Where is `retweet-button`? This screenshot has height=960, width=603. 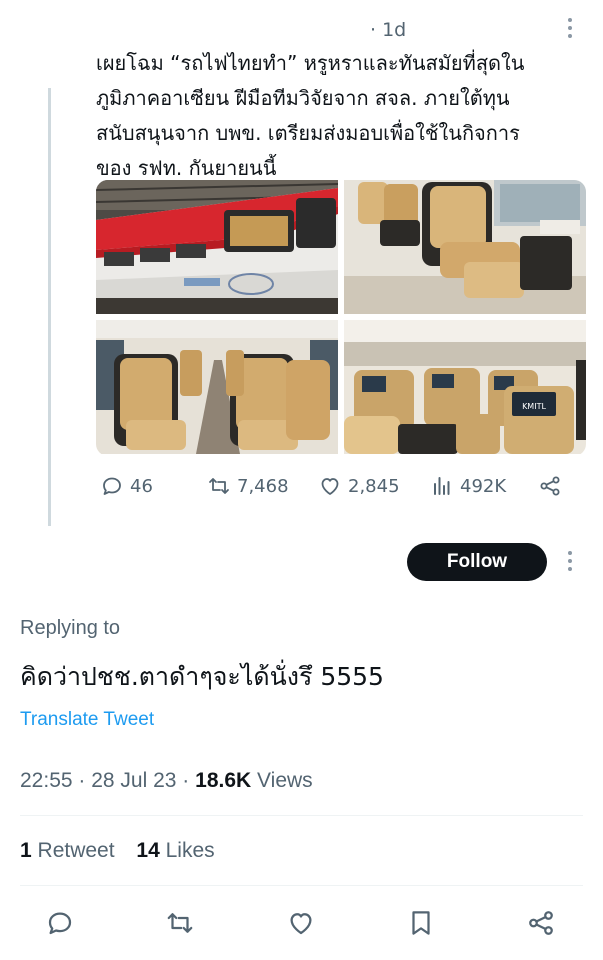
retweet-button is located at coordinates (181, 924).